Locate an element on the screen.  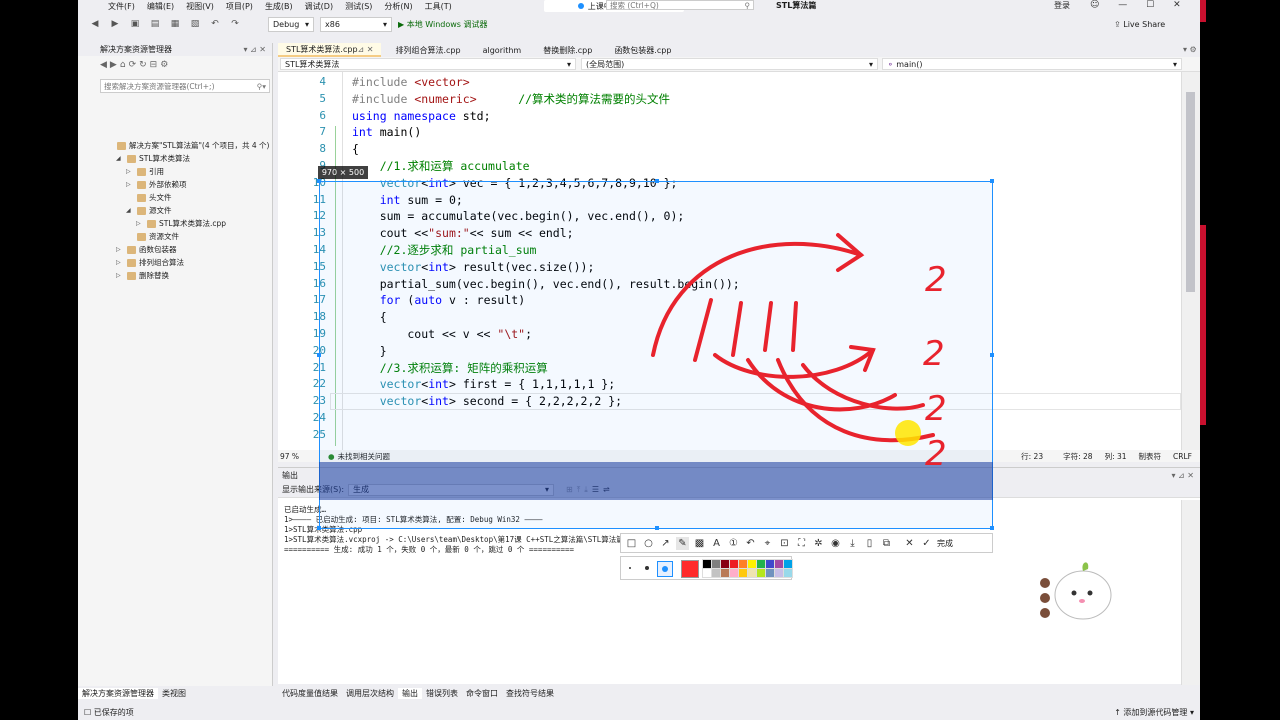
bottom-tab: 查找符号结果 is located at coordinates (530, 693).